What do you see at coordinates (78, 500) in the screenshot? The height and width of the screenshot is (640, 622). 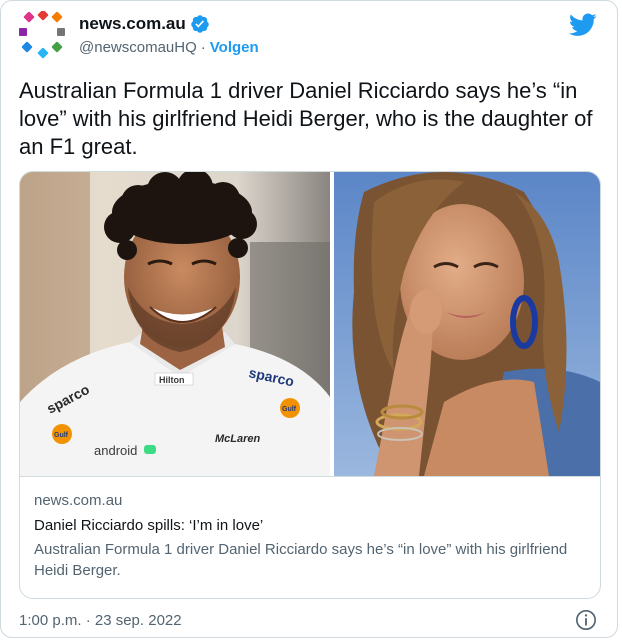 I see `card-domain: news.com.au` at bounding box center [78, 500].